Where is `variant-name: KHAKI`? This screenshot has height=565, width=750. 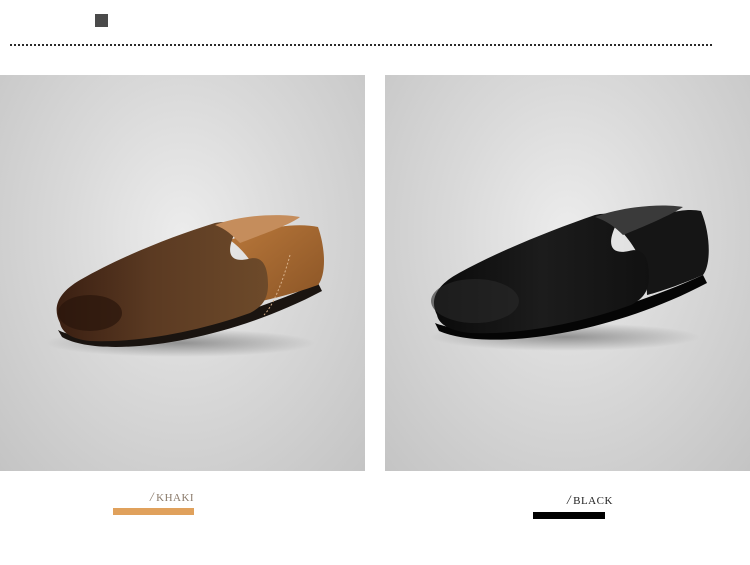 variant-name: KHAKI is located at coordinates (175, 498).